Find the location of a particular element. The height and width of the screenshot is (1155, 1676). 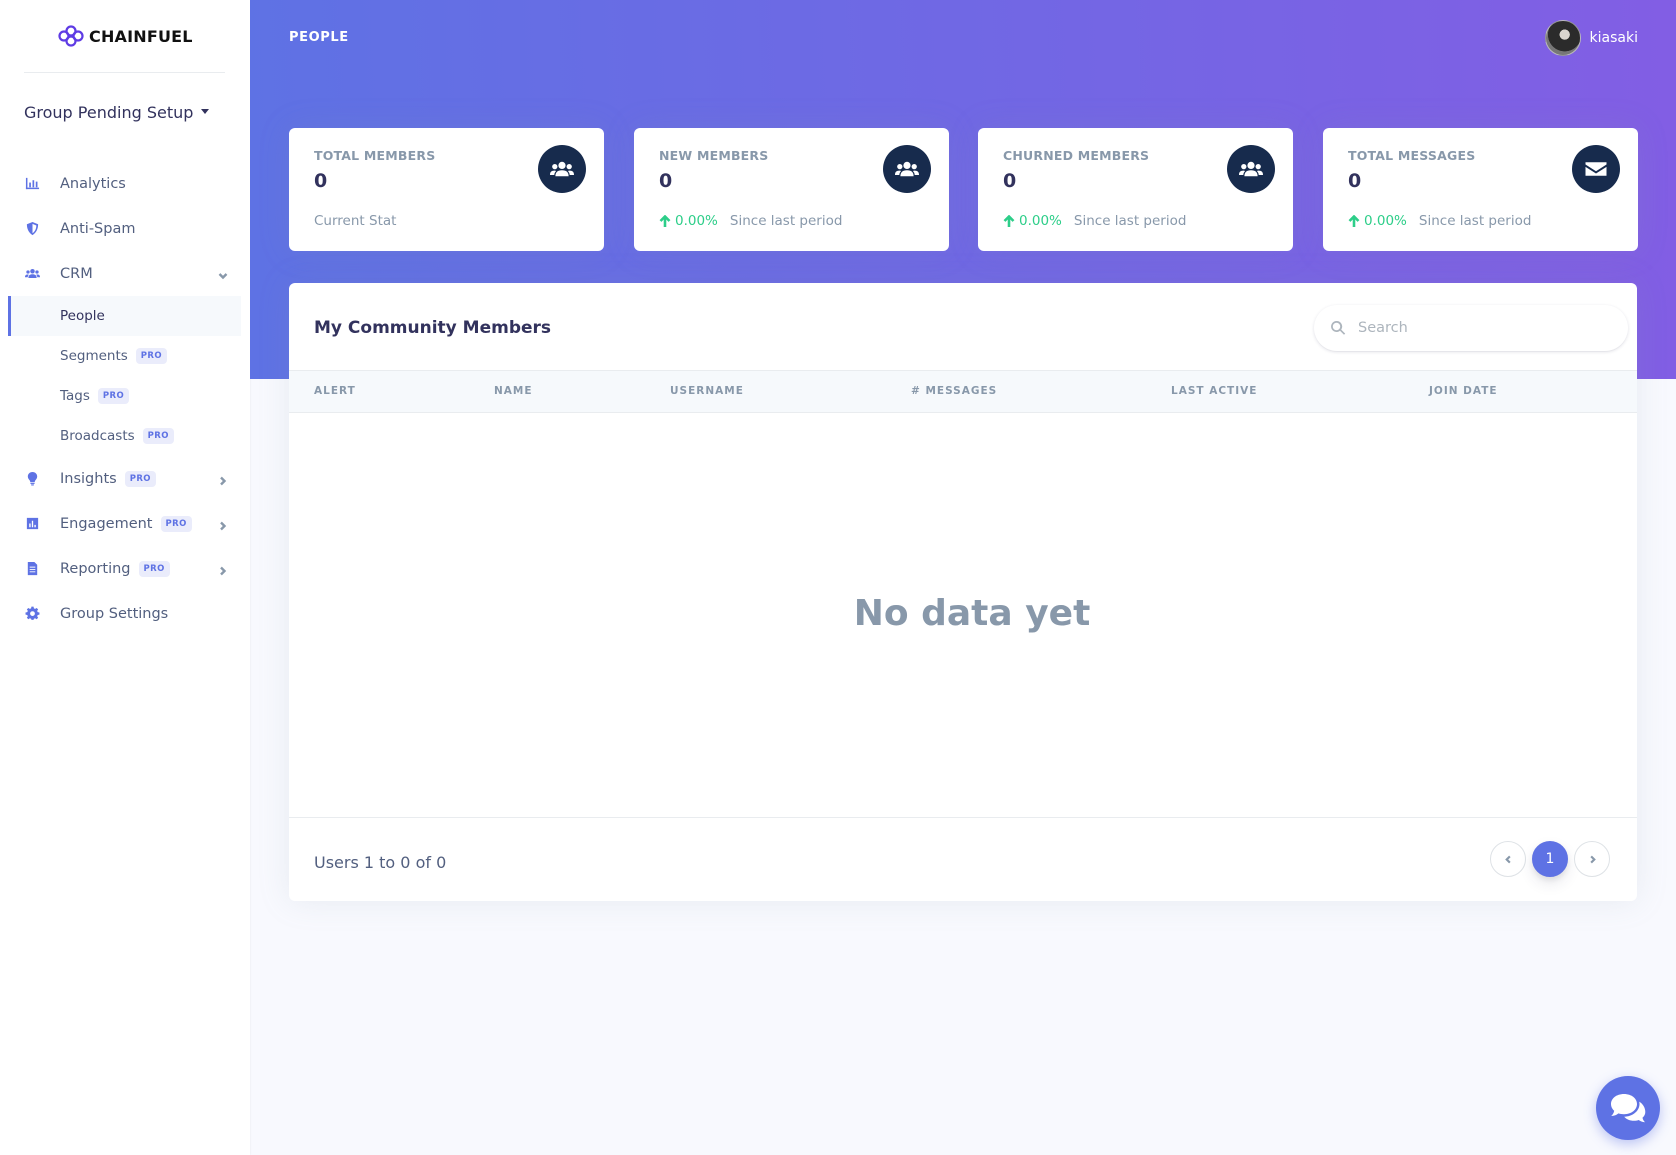

sidebar-subitem-label: Tags is located at coordinates (75, 396).